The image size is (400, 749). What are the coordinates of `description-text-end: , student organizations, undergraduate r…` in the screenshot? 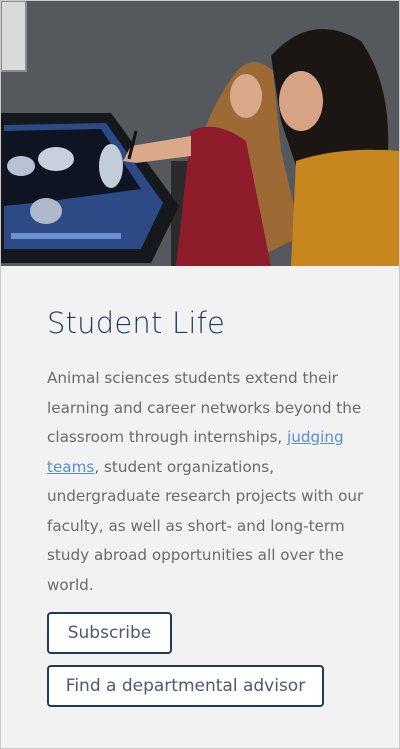 It's located at (205, 525).